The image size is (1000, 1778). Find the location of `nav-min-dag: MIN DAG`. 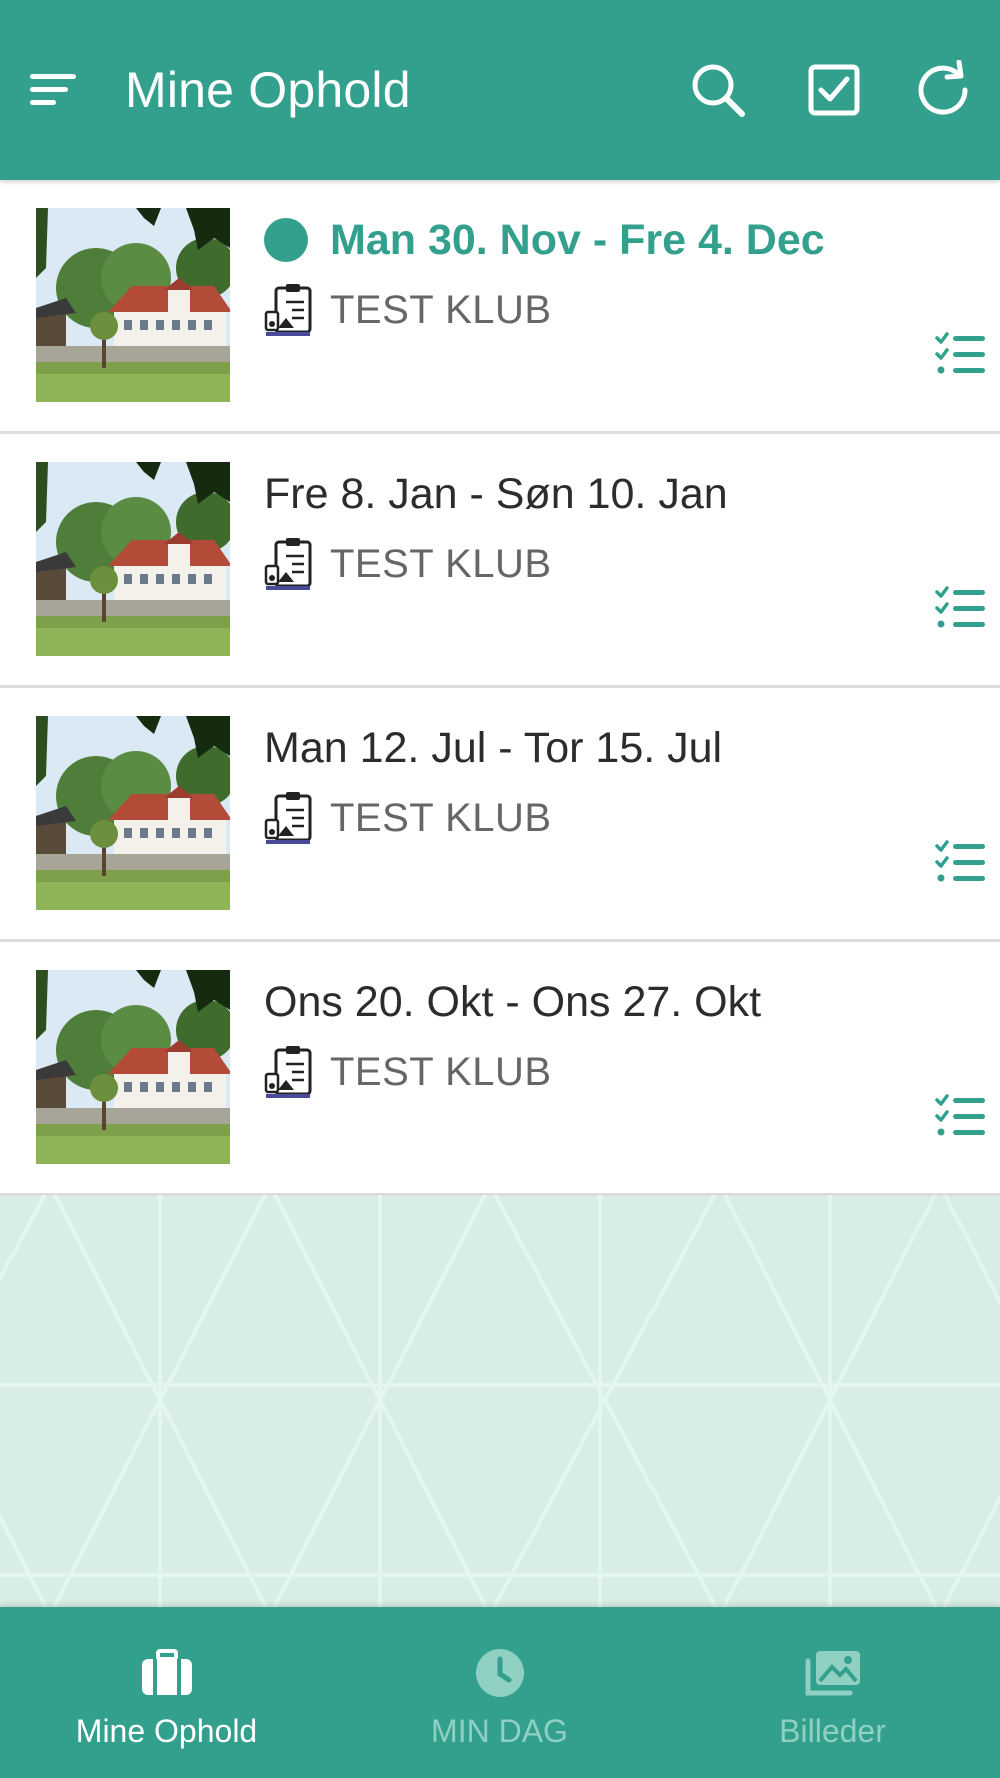

nav-min-dag: MIN DAG is located at coordinates (499, 1692).